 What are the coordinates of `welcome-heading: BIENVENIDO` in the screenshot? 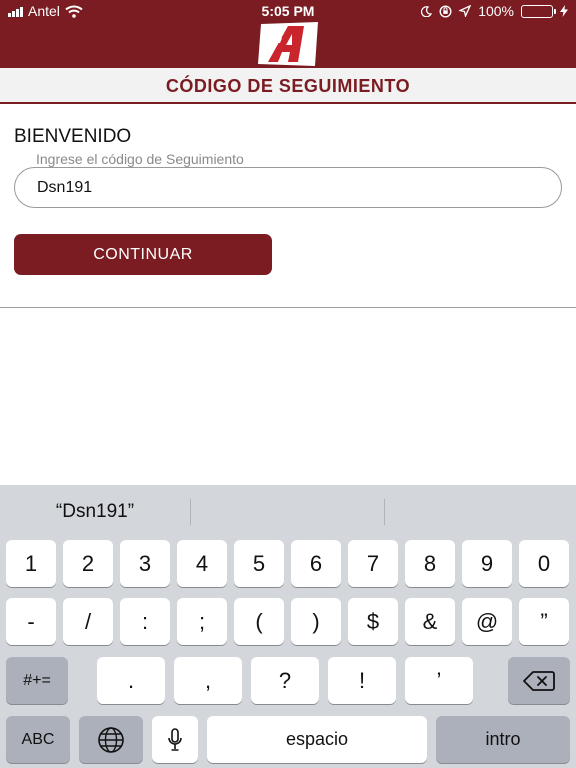 It's located at (73, 136).